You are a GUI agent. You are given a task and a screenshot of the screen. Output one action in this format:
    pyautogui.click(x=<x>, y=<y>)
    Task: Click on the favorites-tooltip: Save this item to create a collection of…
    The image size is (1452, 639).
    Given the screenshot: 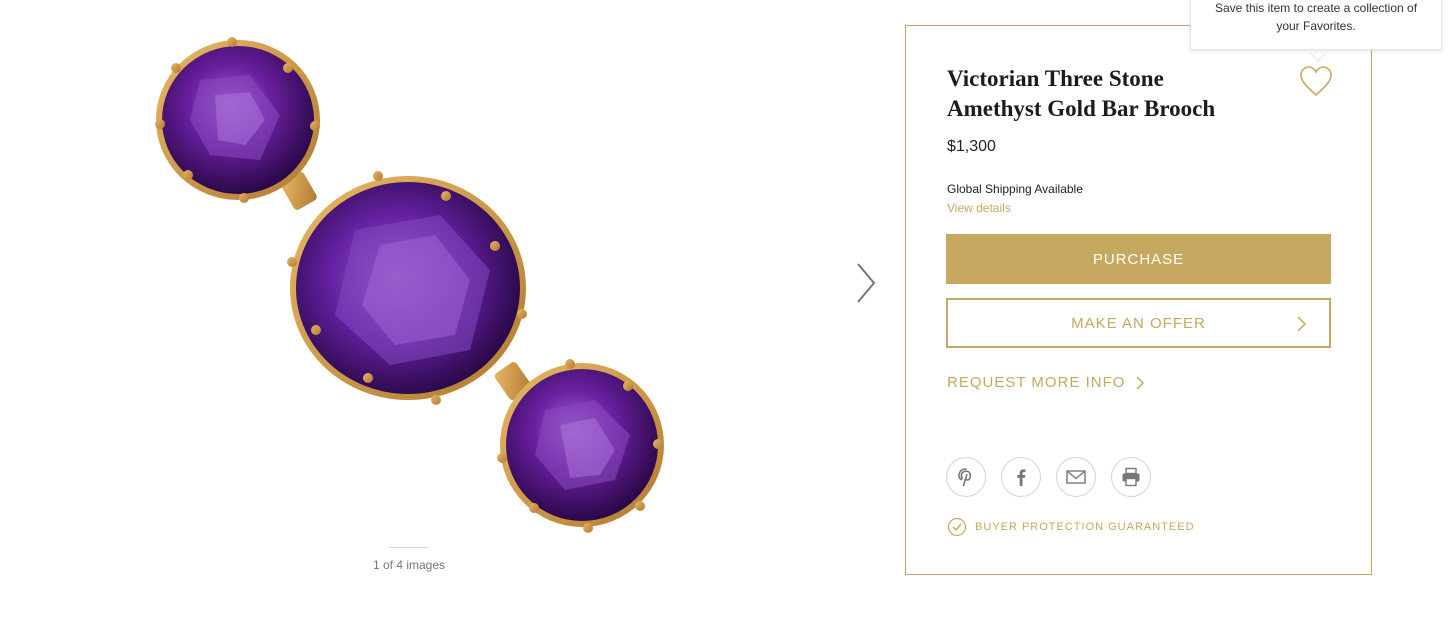 What is the action you would take?
    pyautogui.click(x=1316, y=25)
    